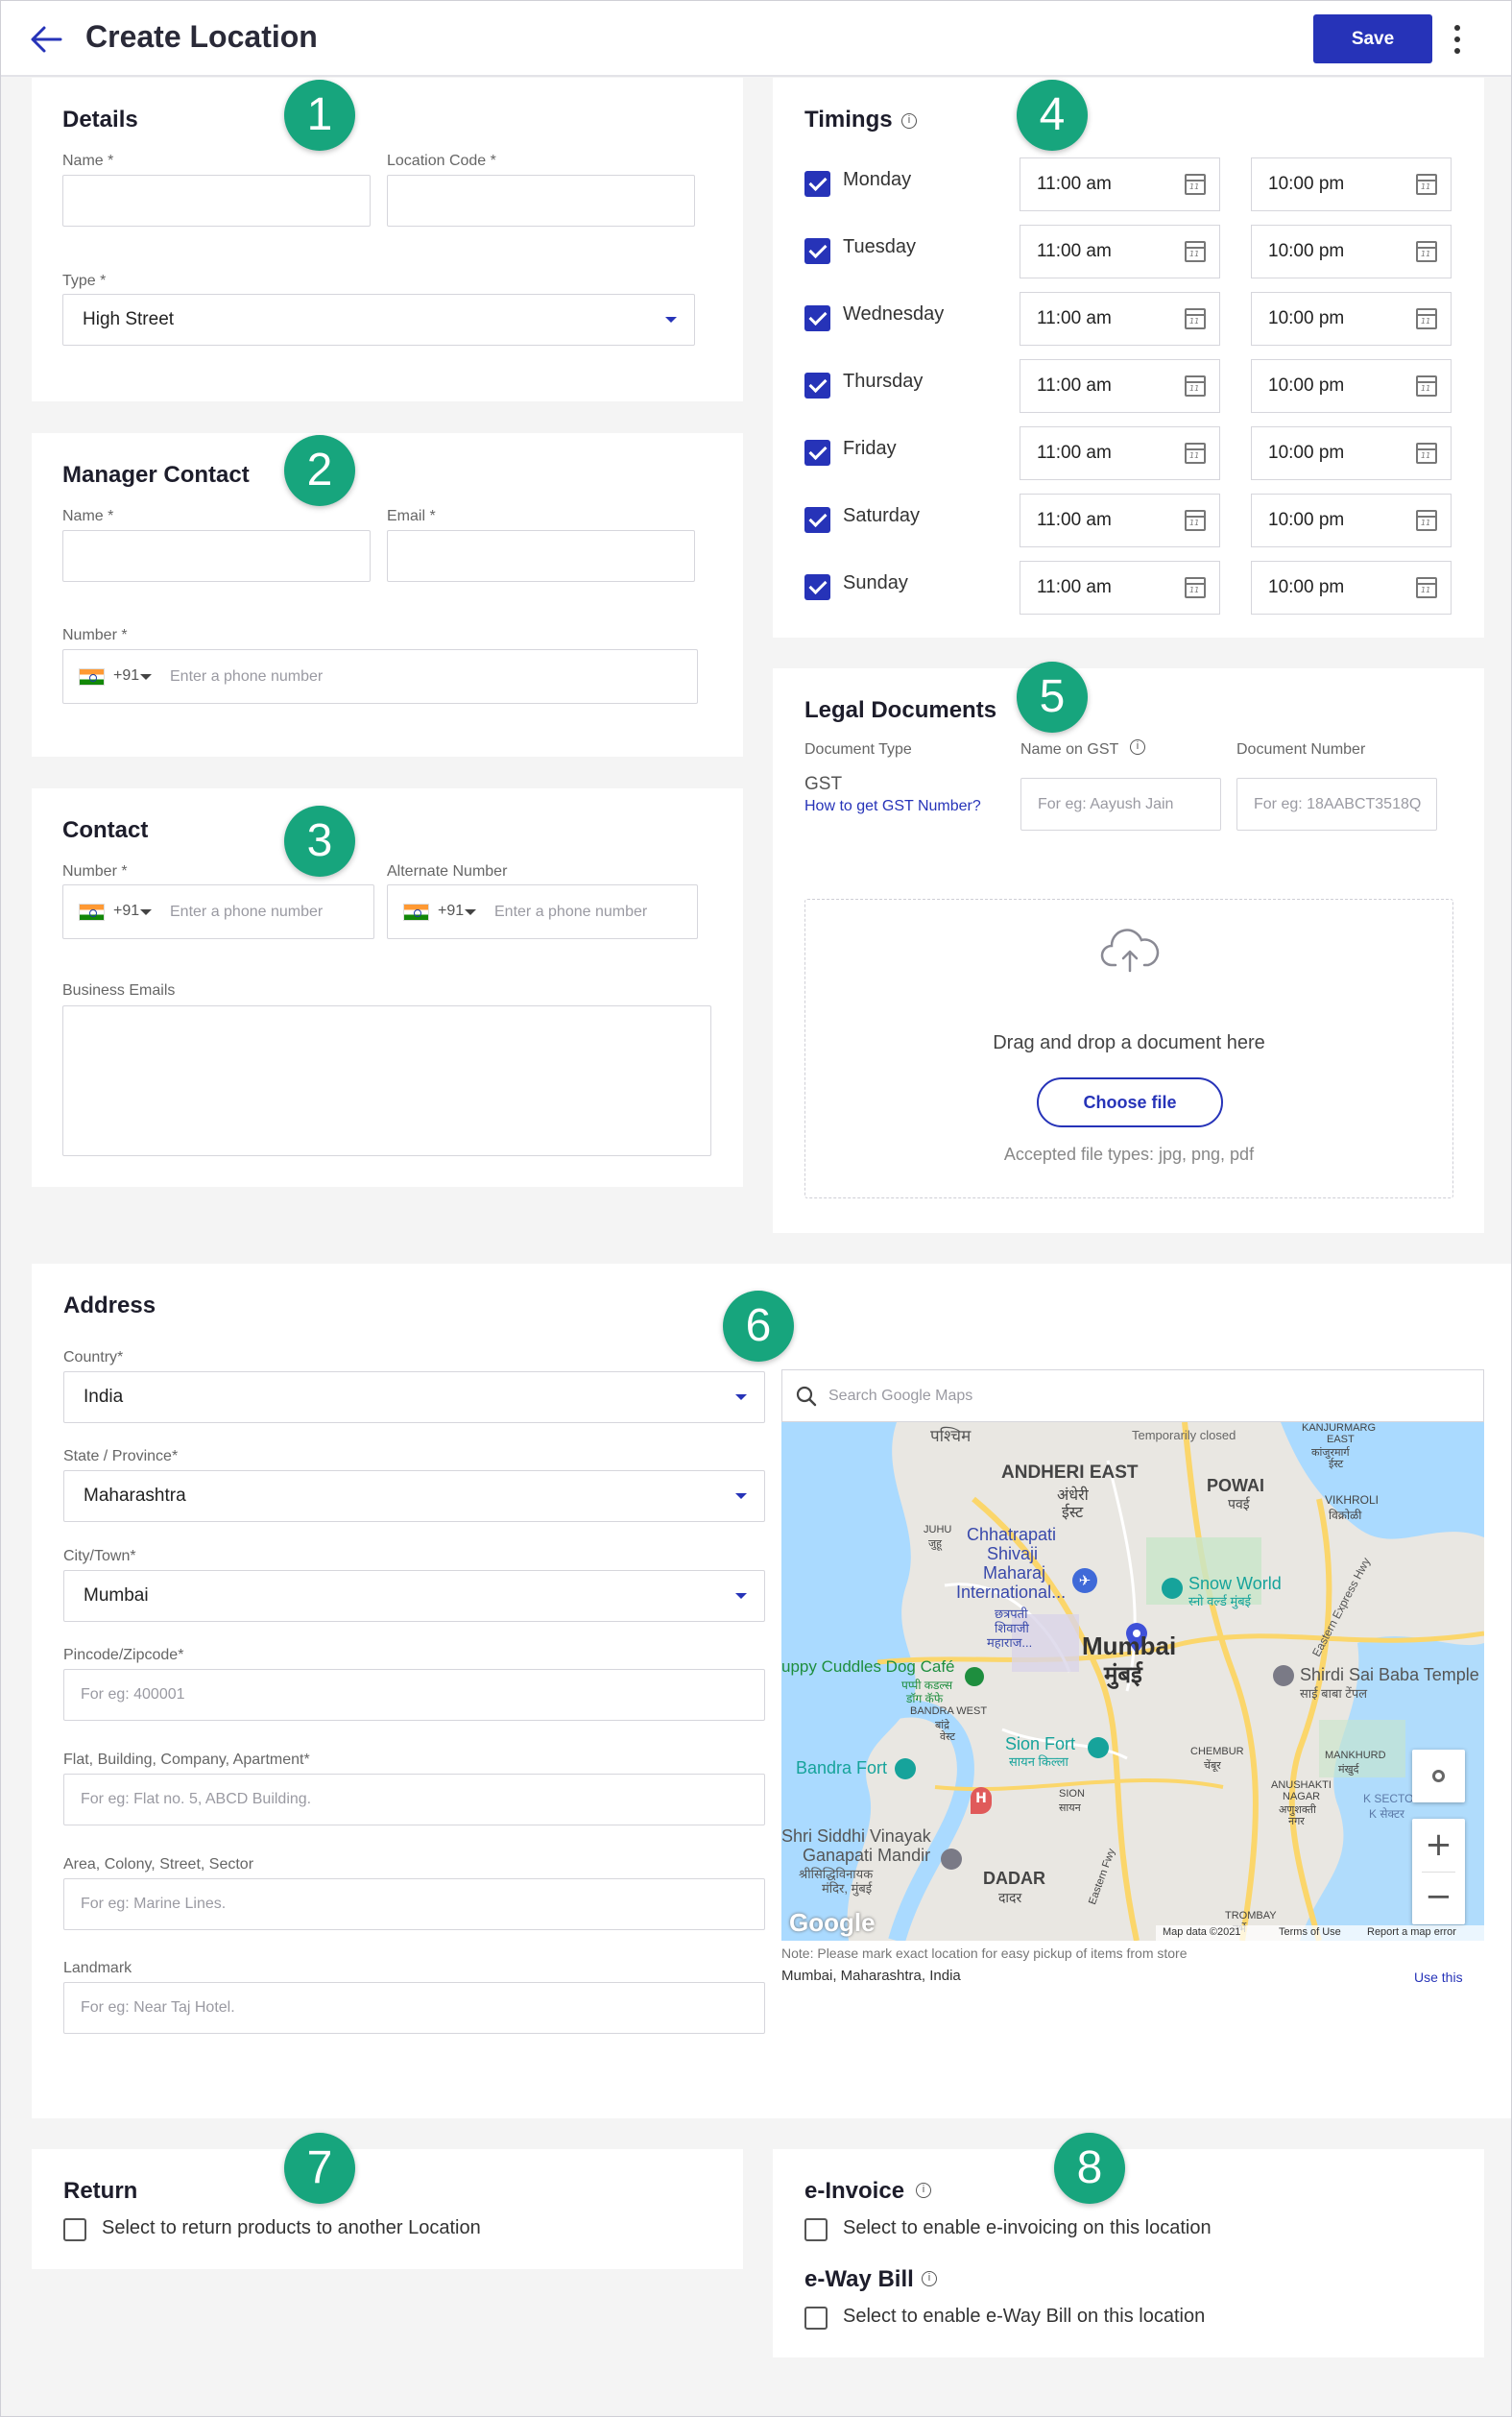  I want to click on save-button: Save, so click(1372, 38).